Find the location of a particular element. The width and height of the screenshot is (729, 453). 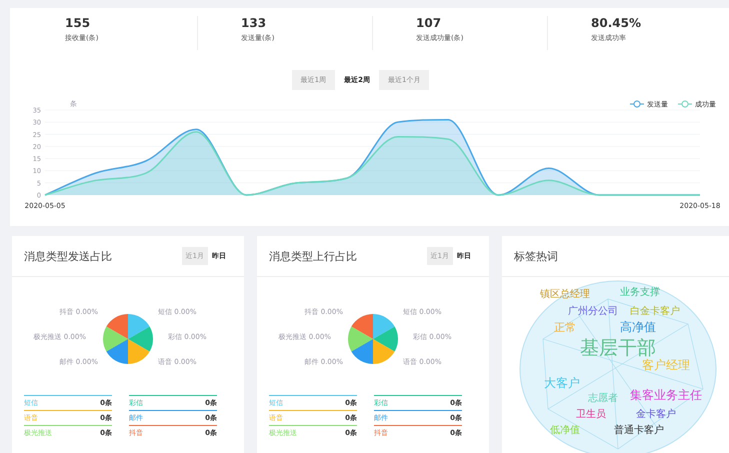

tag-word: 普通卡客户 is located at coordinates (639, 430).